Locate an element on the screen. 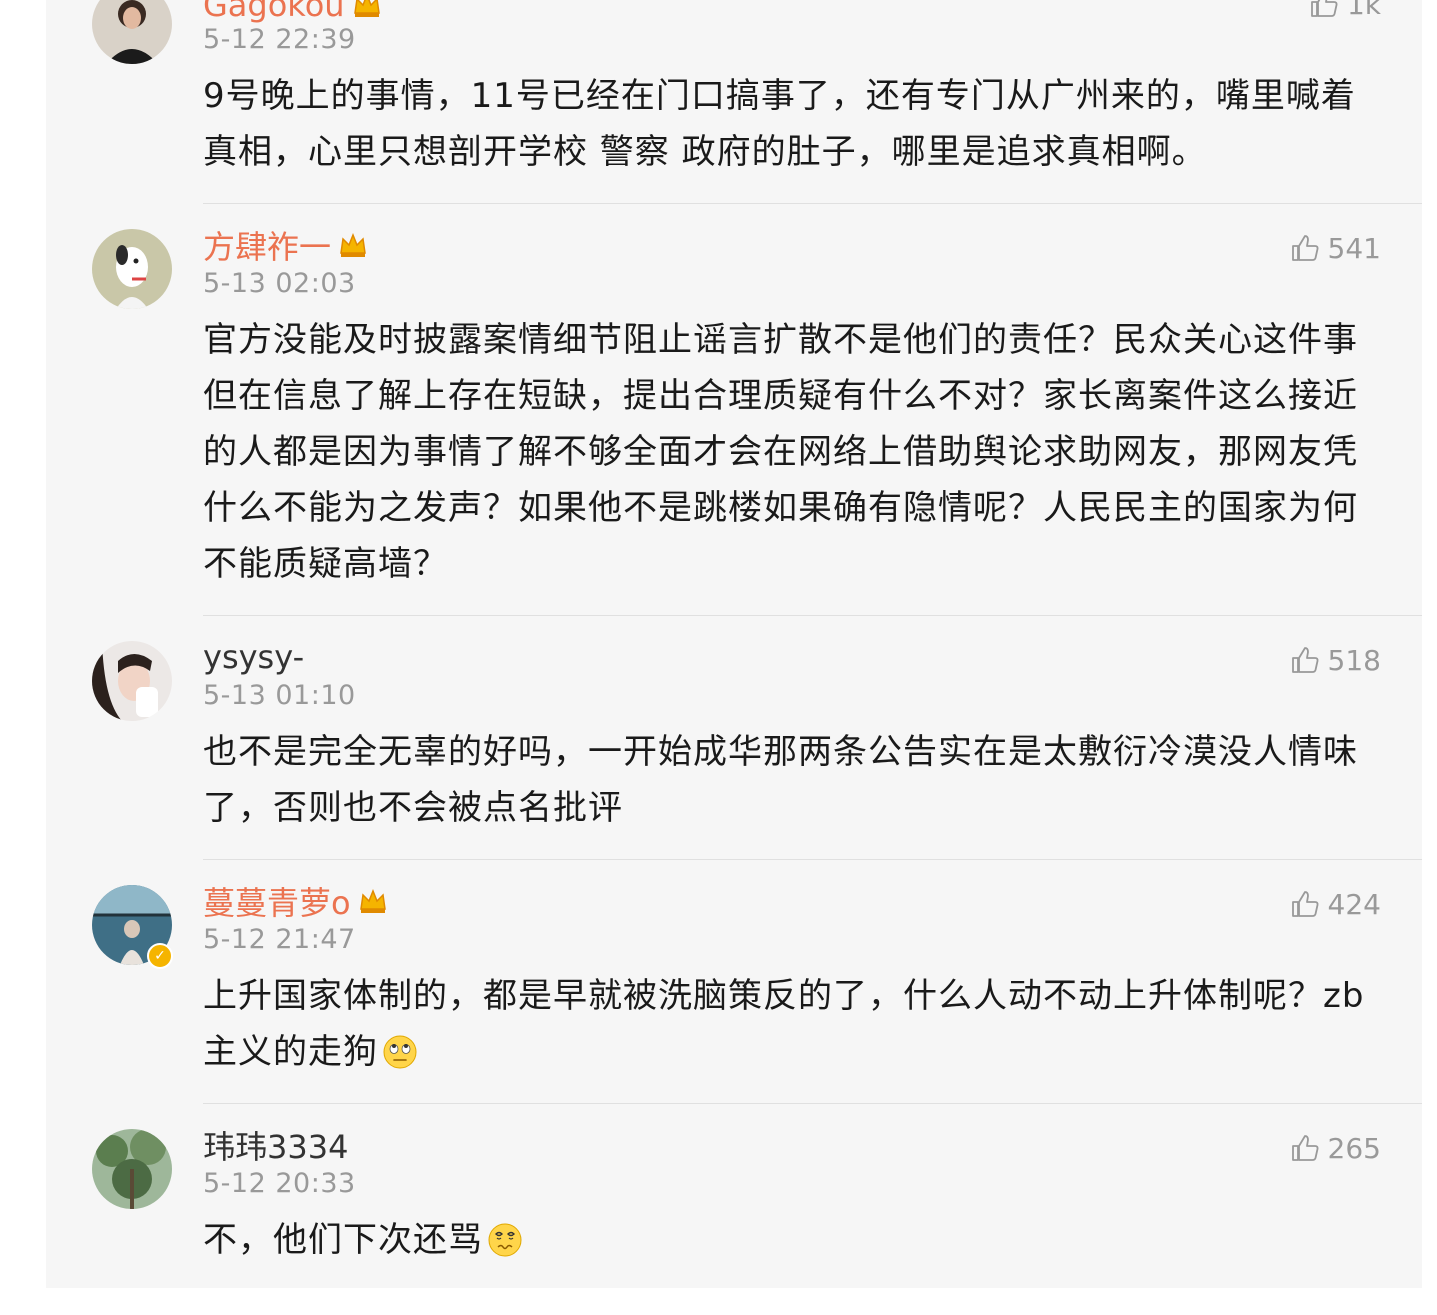 This screenshot has height=1315, width=1437. like-button: 541 is located at coordinates (1335, 248).